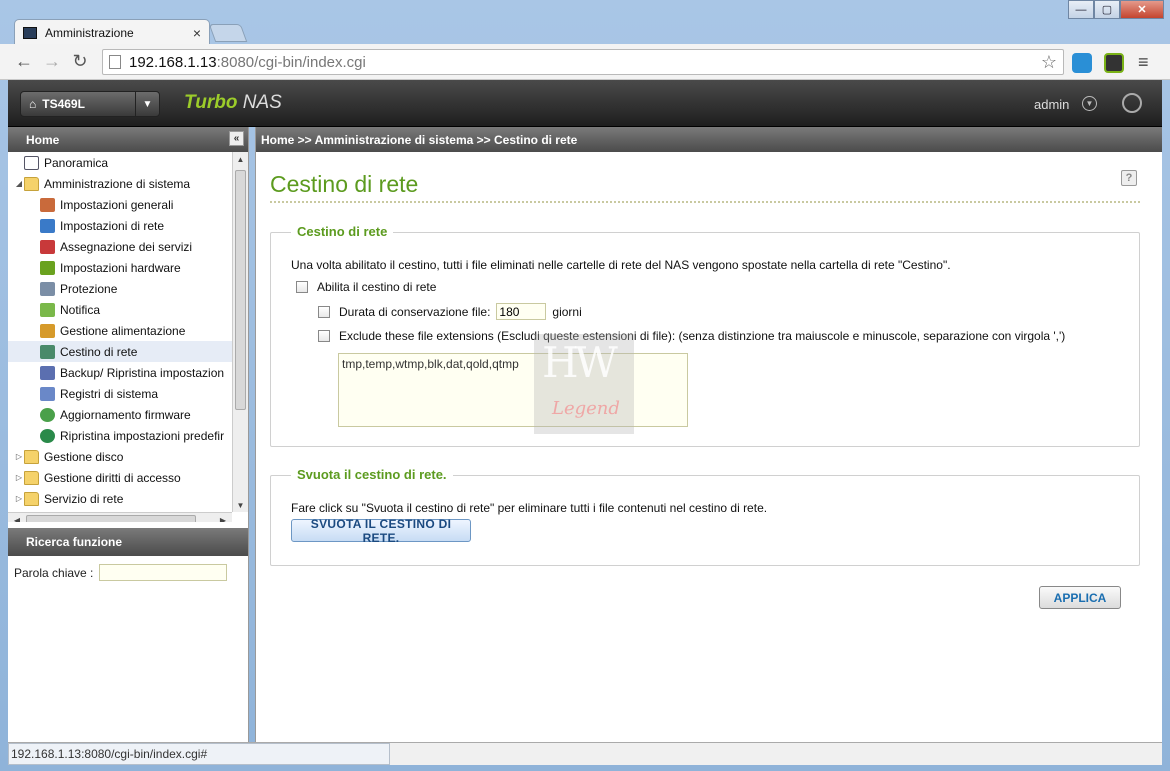 The width and height of the screenshot is (1170, 771). I want to click on hardware-icon, so click(47, 267).